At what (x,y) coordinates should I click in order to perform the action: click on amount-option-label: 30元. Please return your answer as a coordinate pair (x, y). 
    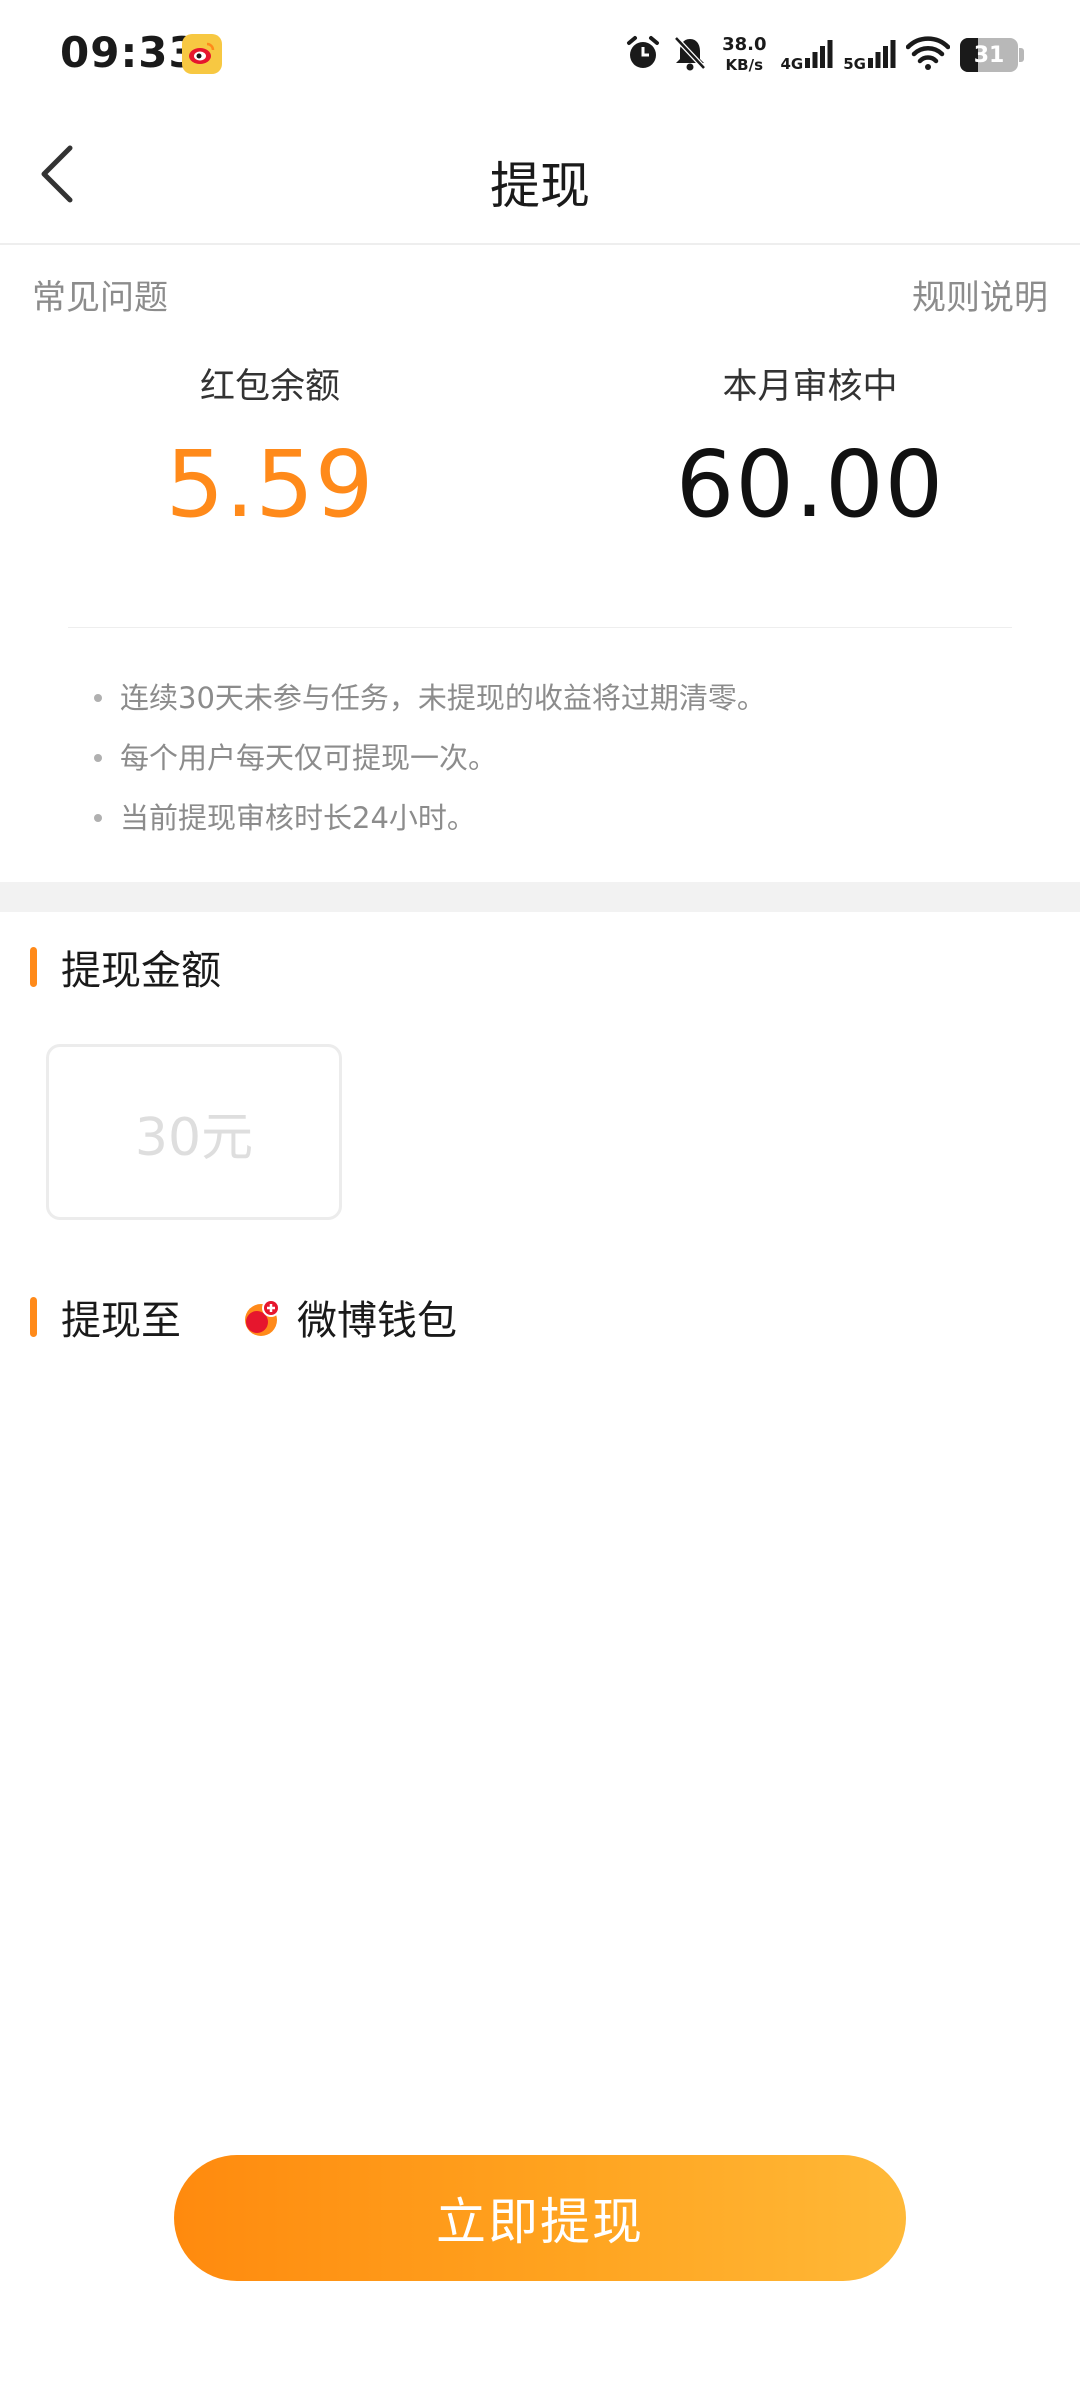
    Looking at the image, I should click on (194, 1137).